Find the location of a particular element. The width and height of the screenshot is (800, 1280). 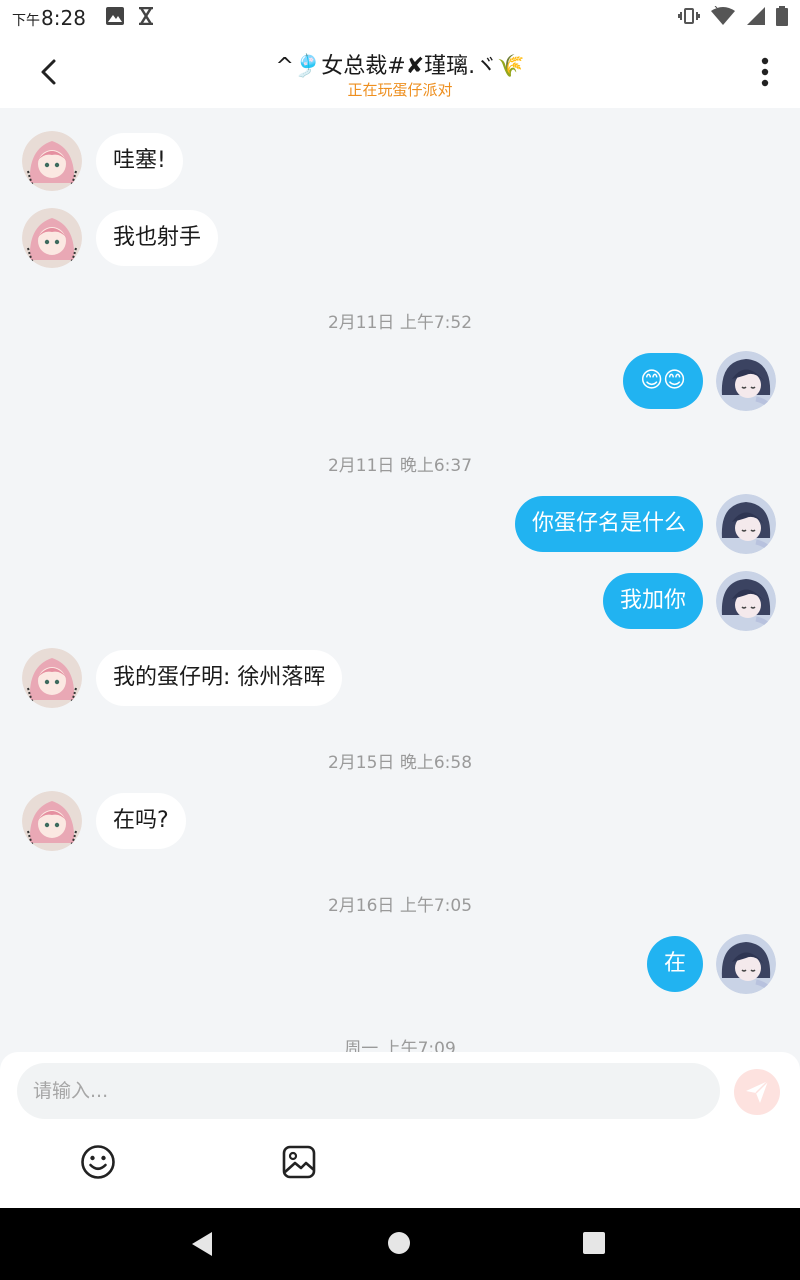

timestamp-divider: 2月16日 上午7:05 is located at coordinates (400, 906).